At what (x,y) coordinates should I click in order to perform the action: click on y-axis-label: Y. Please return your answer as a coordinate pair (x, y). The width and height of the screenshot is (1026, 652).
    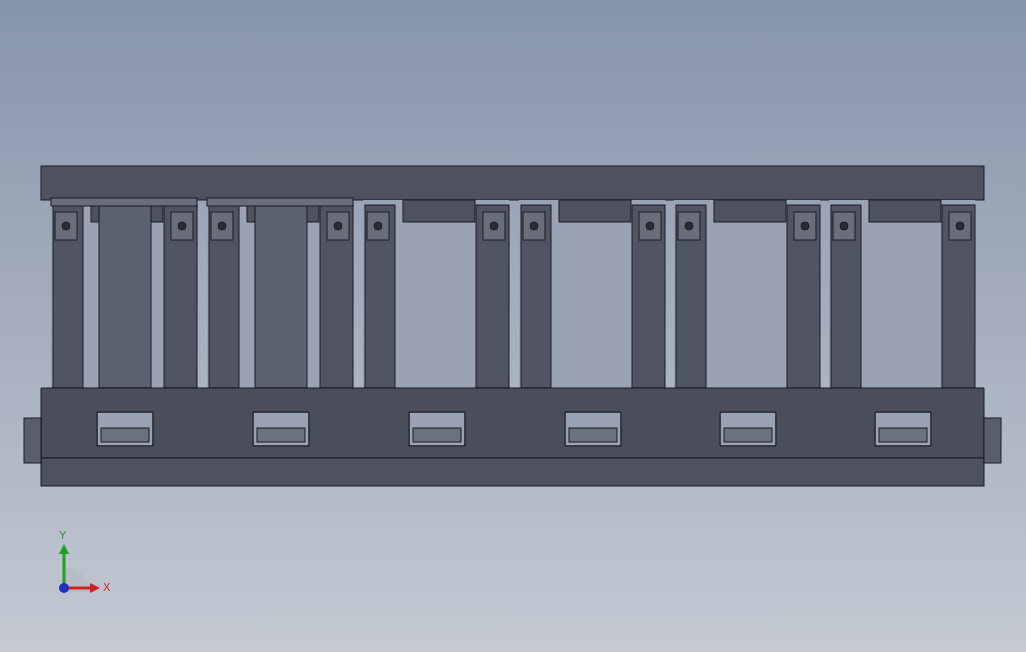
    Looking at the image, I should click on (63, 535).